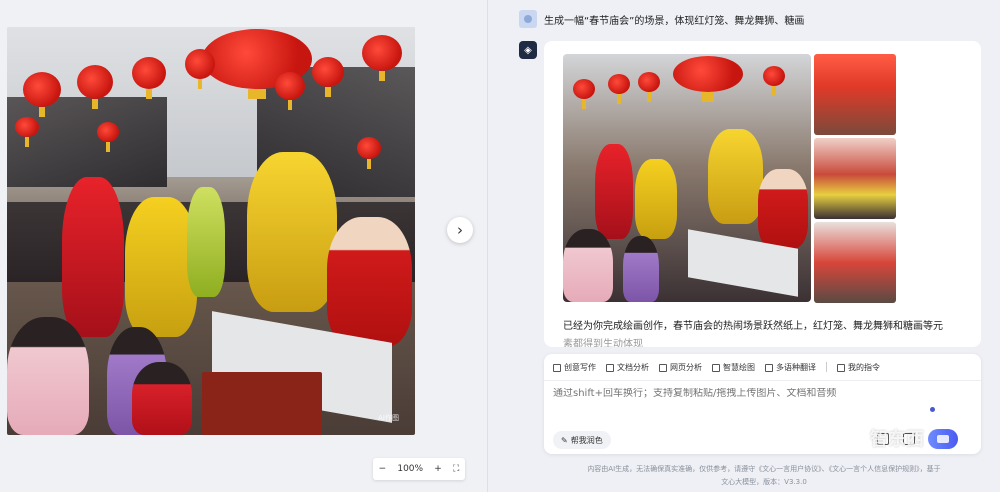  What do you see at coordinates (262, 403) in the screenshot?
I see `cart` at bounding box center [262, 403].